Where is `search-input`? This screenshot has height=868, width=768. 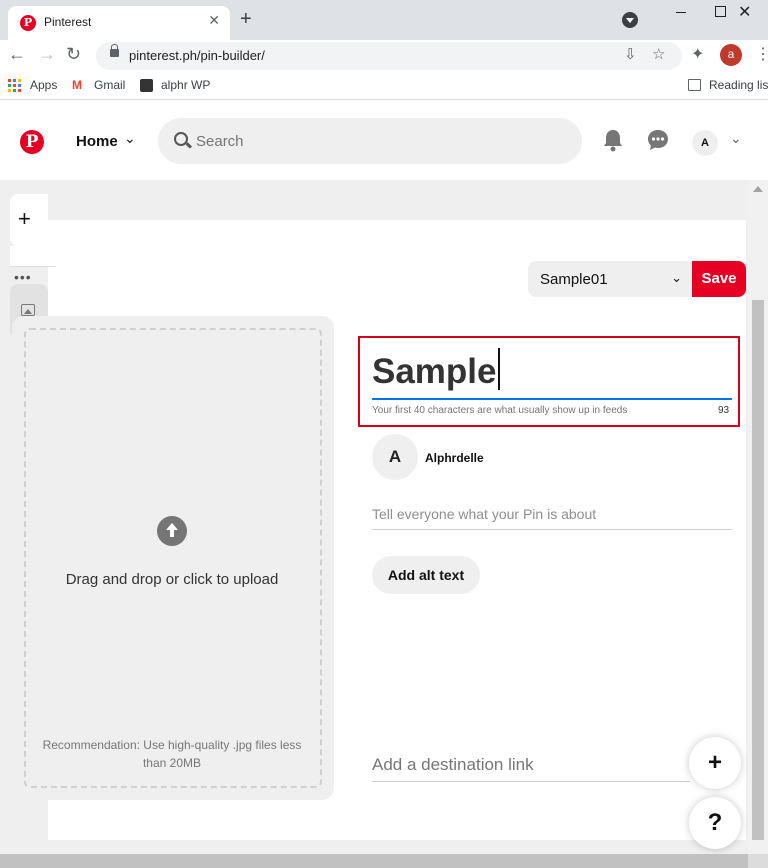
search-input is located at coordinates (376, 141).